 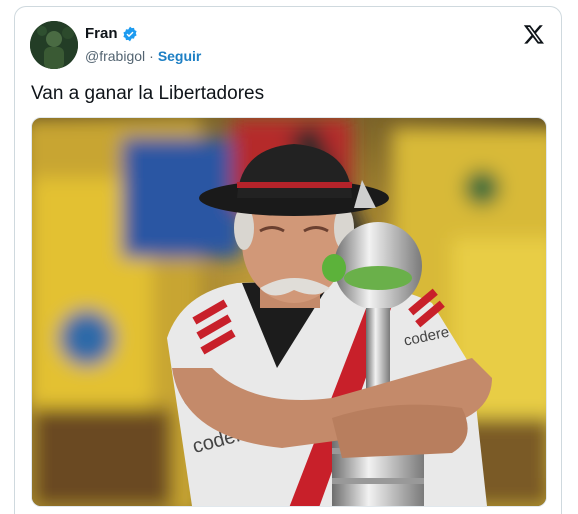 What do you see at coordinates (534, 34) in the screenshot?
I see `x-logo-icon` at bounding box center [534, 34].